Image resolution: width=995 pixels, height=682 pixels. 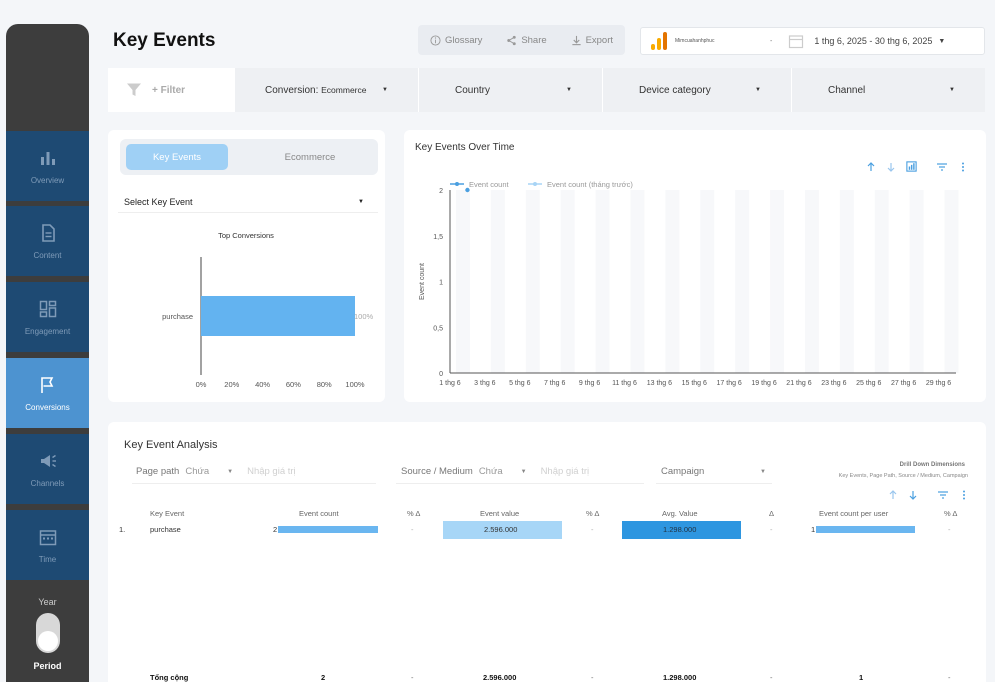 I want to click on tick-label: 100%, so click(x=355, y=384).